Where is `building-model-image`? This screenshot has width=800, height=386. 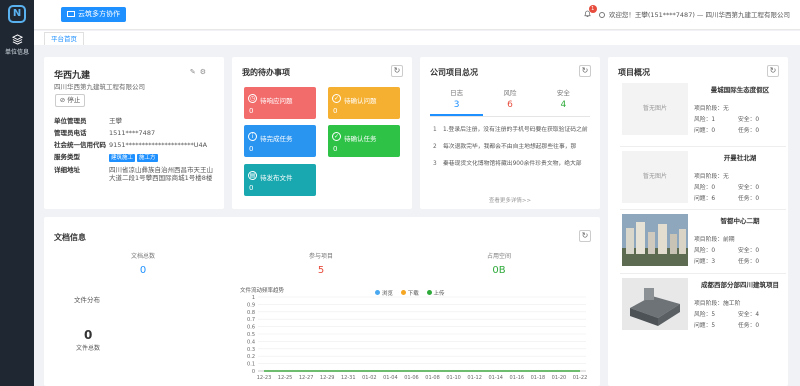
building-model-image is located at coordinates (655, 304).